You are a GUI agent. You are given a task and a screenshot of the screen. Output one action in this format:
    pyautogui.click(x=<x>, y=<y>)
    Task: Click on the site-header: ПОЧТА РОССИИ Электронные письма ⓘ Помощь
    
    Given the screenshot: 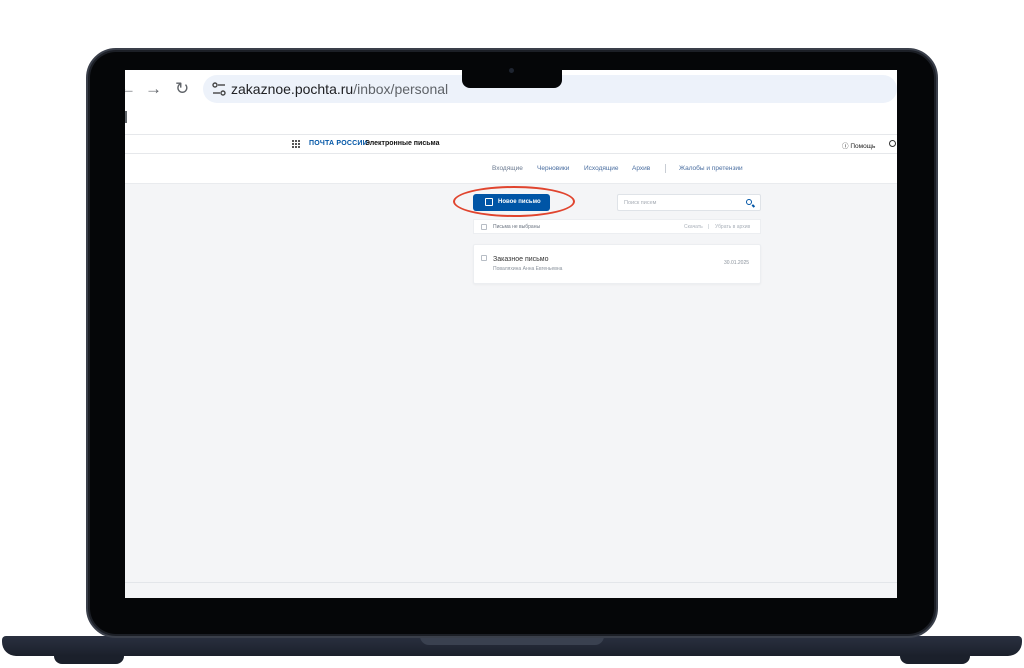 What is the action you would take?
    pyautogui.click(x=511, y=144)
    